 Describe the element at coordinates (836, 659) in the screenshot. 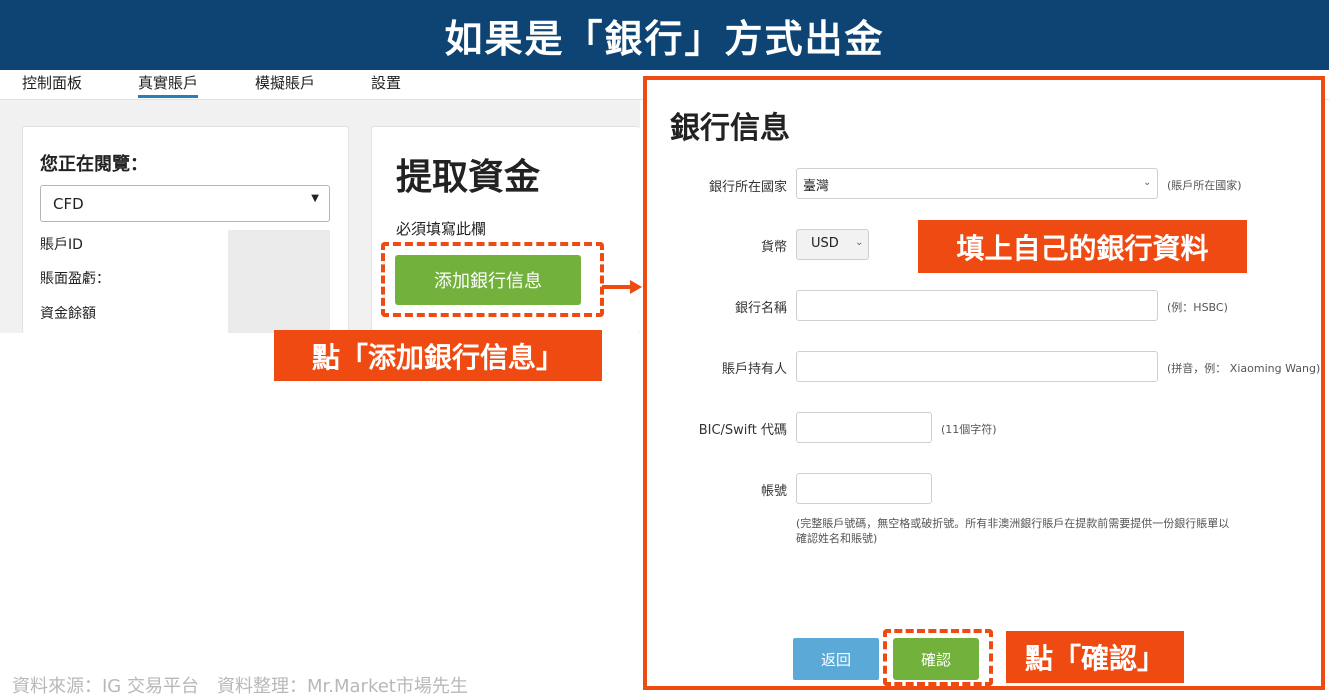

I see `back-button: 返回` at that location.